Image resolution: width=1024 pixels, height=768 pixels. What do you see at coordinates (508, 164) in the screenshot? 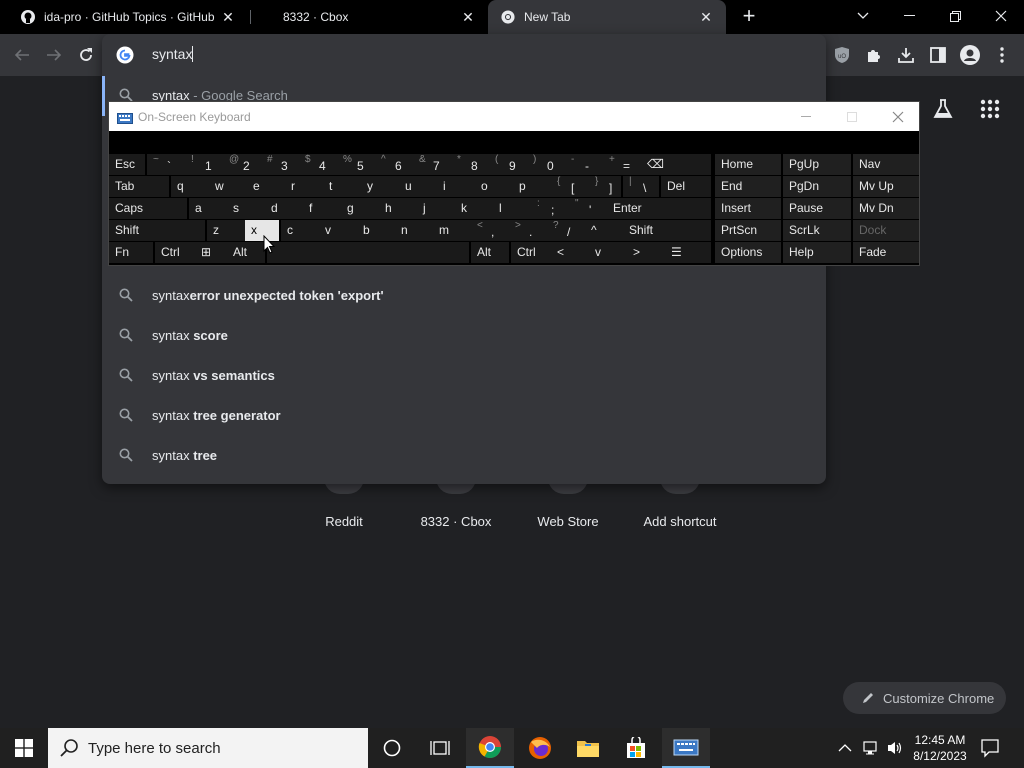
I see `osk-key-9: (9` at bounding box center [508, 164].